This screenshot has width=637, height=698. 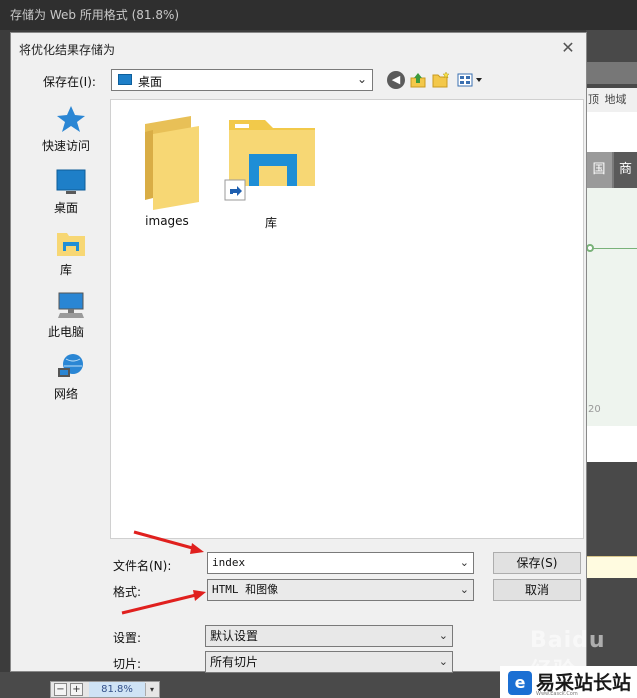 I want to click on background-chart: 20, so click(x=611, y=307).